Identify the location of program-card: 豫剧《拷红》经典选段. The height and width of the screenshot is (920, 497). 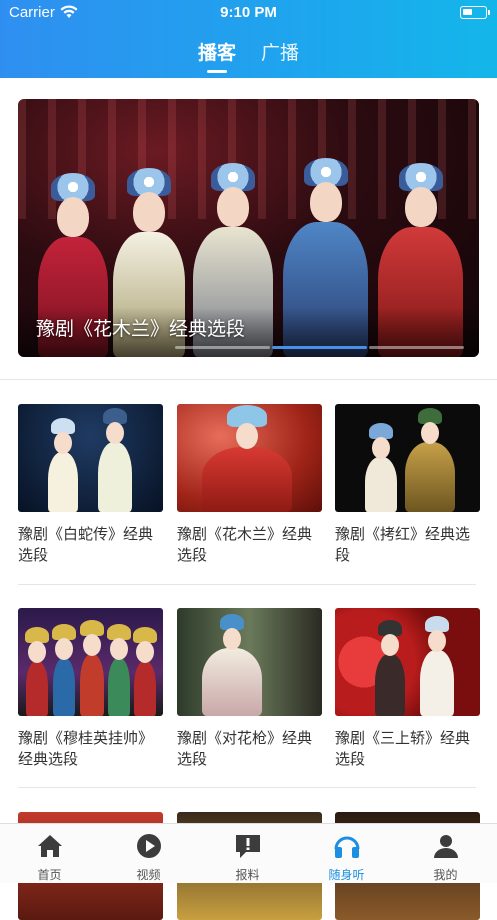
(407, 485).